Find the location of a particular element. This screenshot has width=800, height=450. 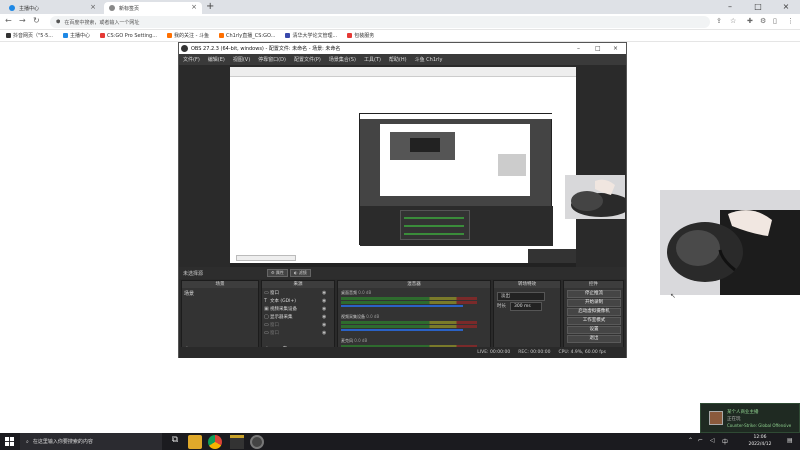

transition-select: 淡出 is located at coordinates (521, 296).